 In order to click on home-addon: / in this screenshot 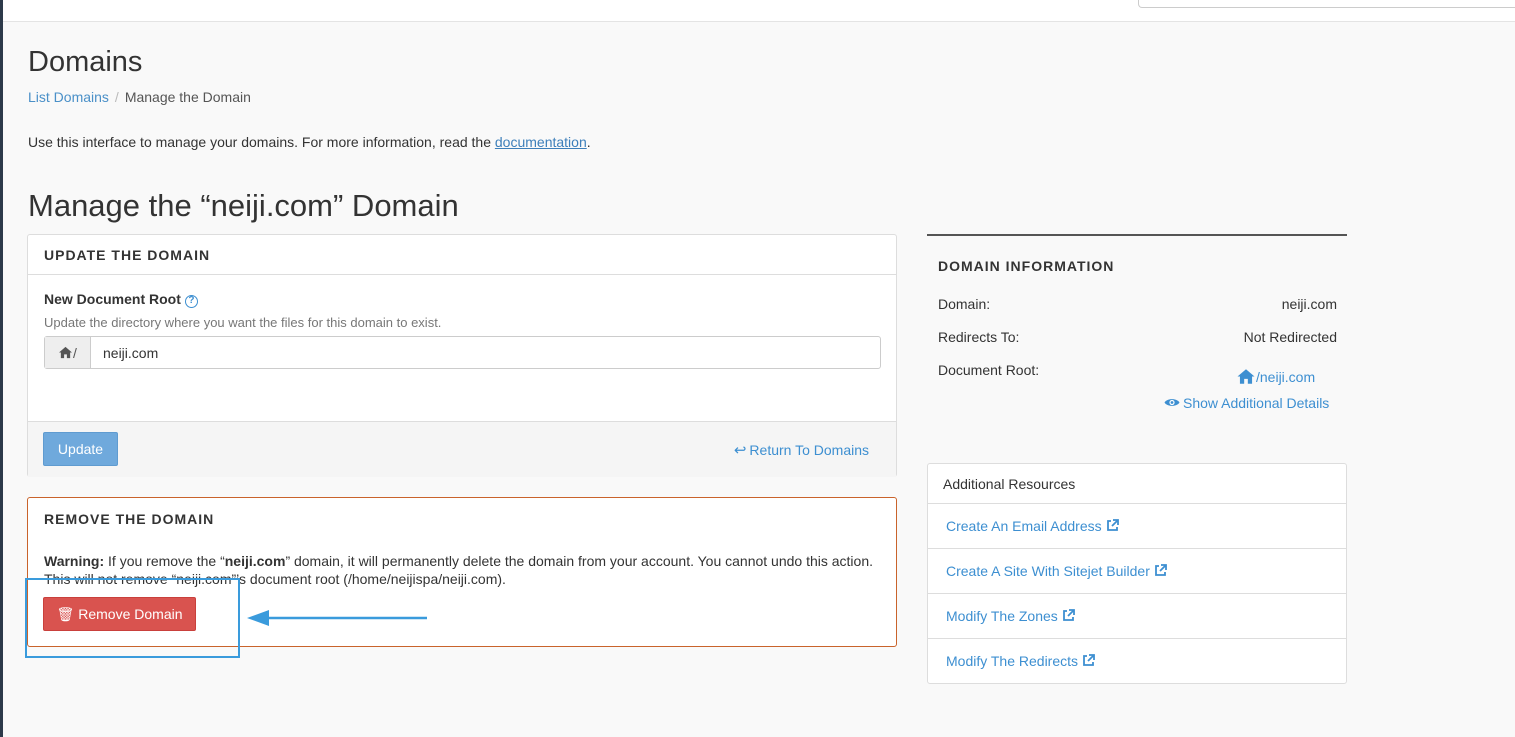, I will do `click(68, 352)`.